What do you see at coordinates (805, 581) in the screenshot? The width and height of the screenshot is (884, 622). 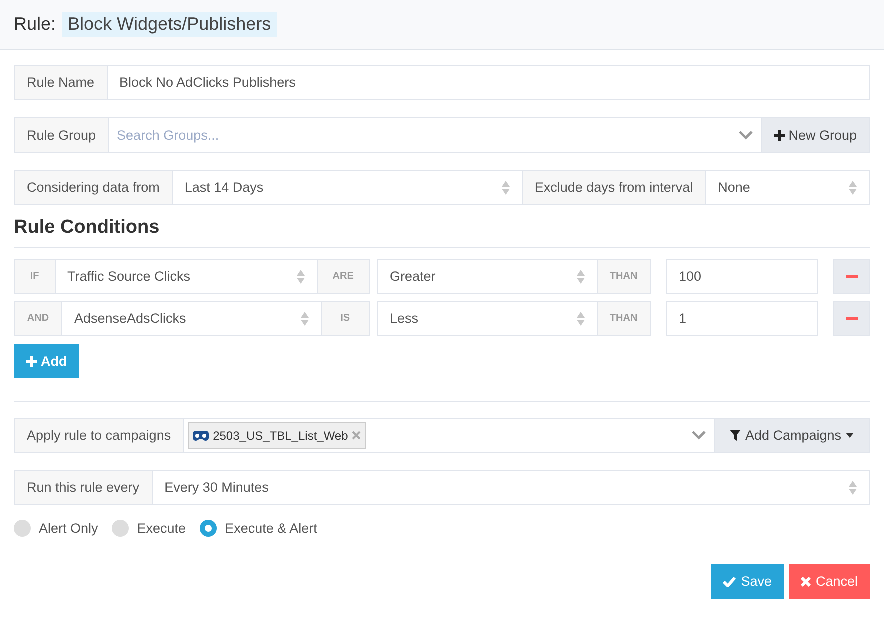 I see `close-icon` at bounding box center [805, 581].